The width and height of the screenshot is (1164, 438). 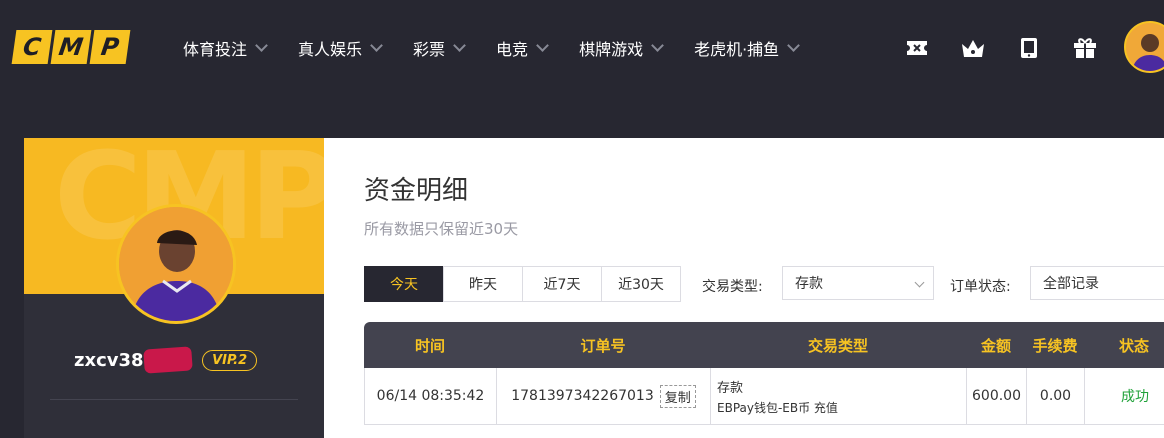 What do you see at coordinates (764, 345) in the screenshot?
I see `table-header: 时间 订单号 交易类型 金额 手续费 状态` at bounding box center [764, 345].